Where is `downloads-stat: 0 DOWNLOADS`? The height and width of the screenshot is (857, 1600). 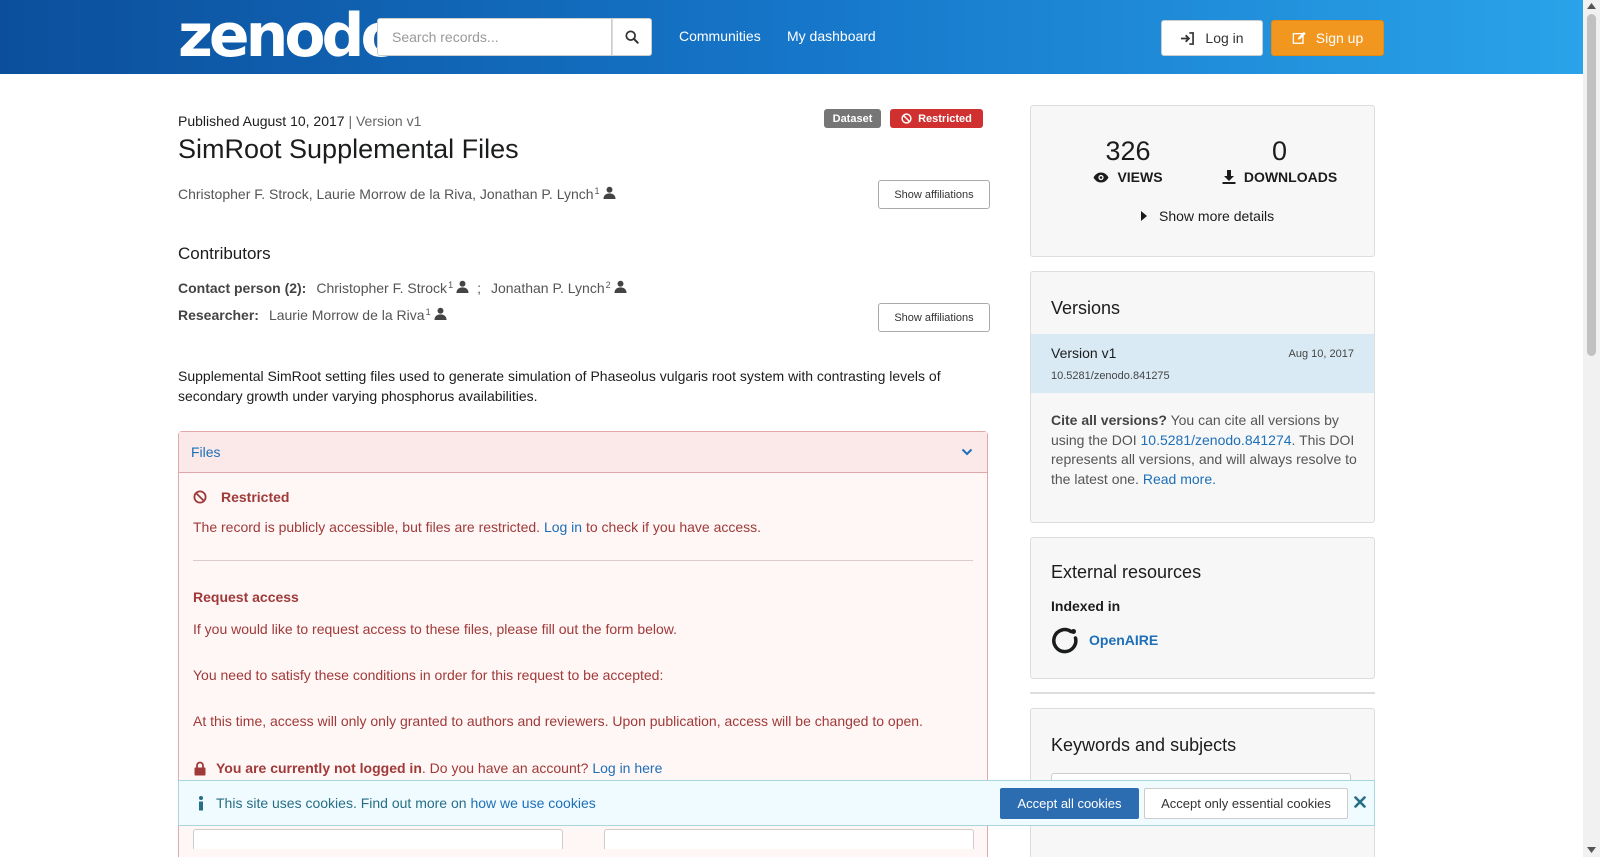
downloads-stat: 0 DOWNLOADS is located at coordinates (1279, 160).